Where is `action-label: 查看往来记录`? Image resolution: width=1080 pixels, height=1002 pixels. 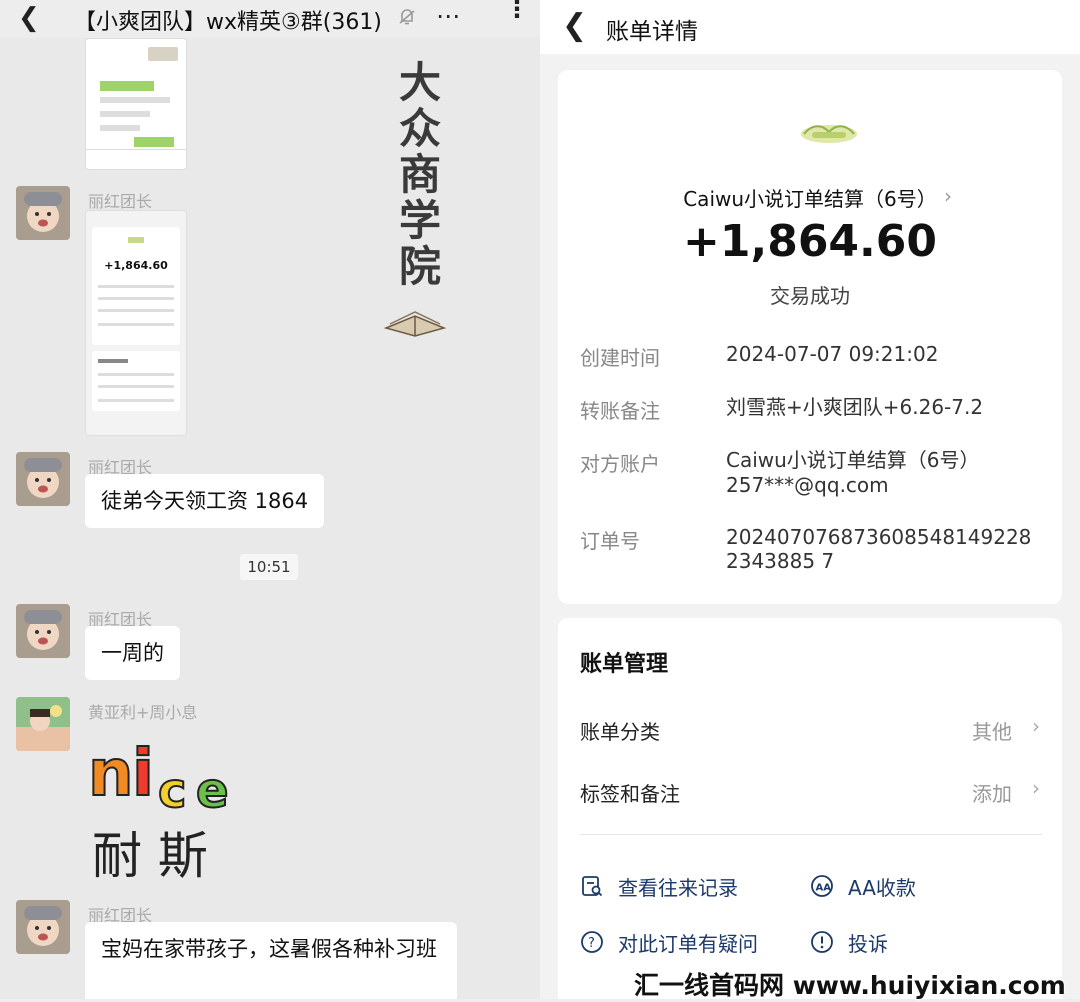 action-label: 查看往来记录 is located at coordinates (678, 888).